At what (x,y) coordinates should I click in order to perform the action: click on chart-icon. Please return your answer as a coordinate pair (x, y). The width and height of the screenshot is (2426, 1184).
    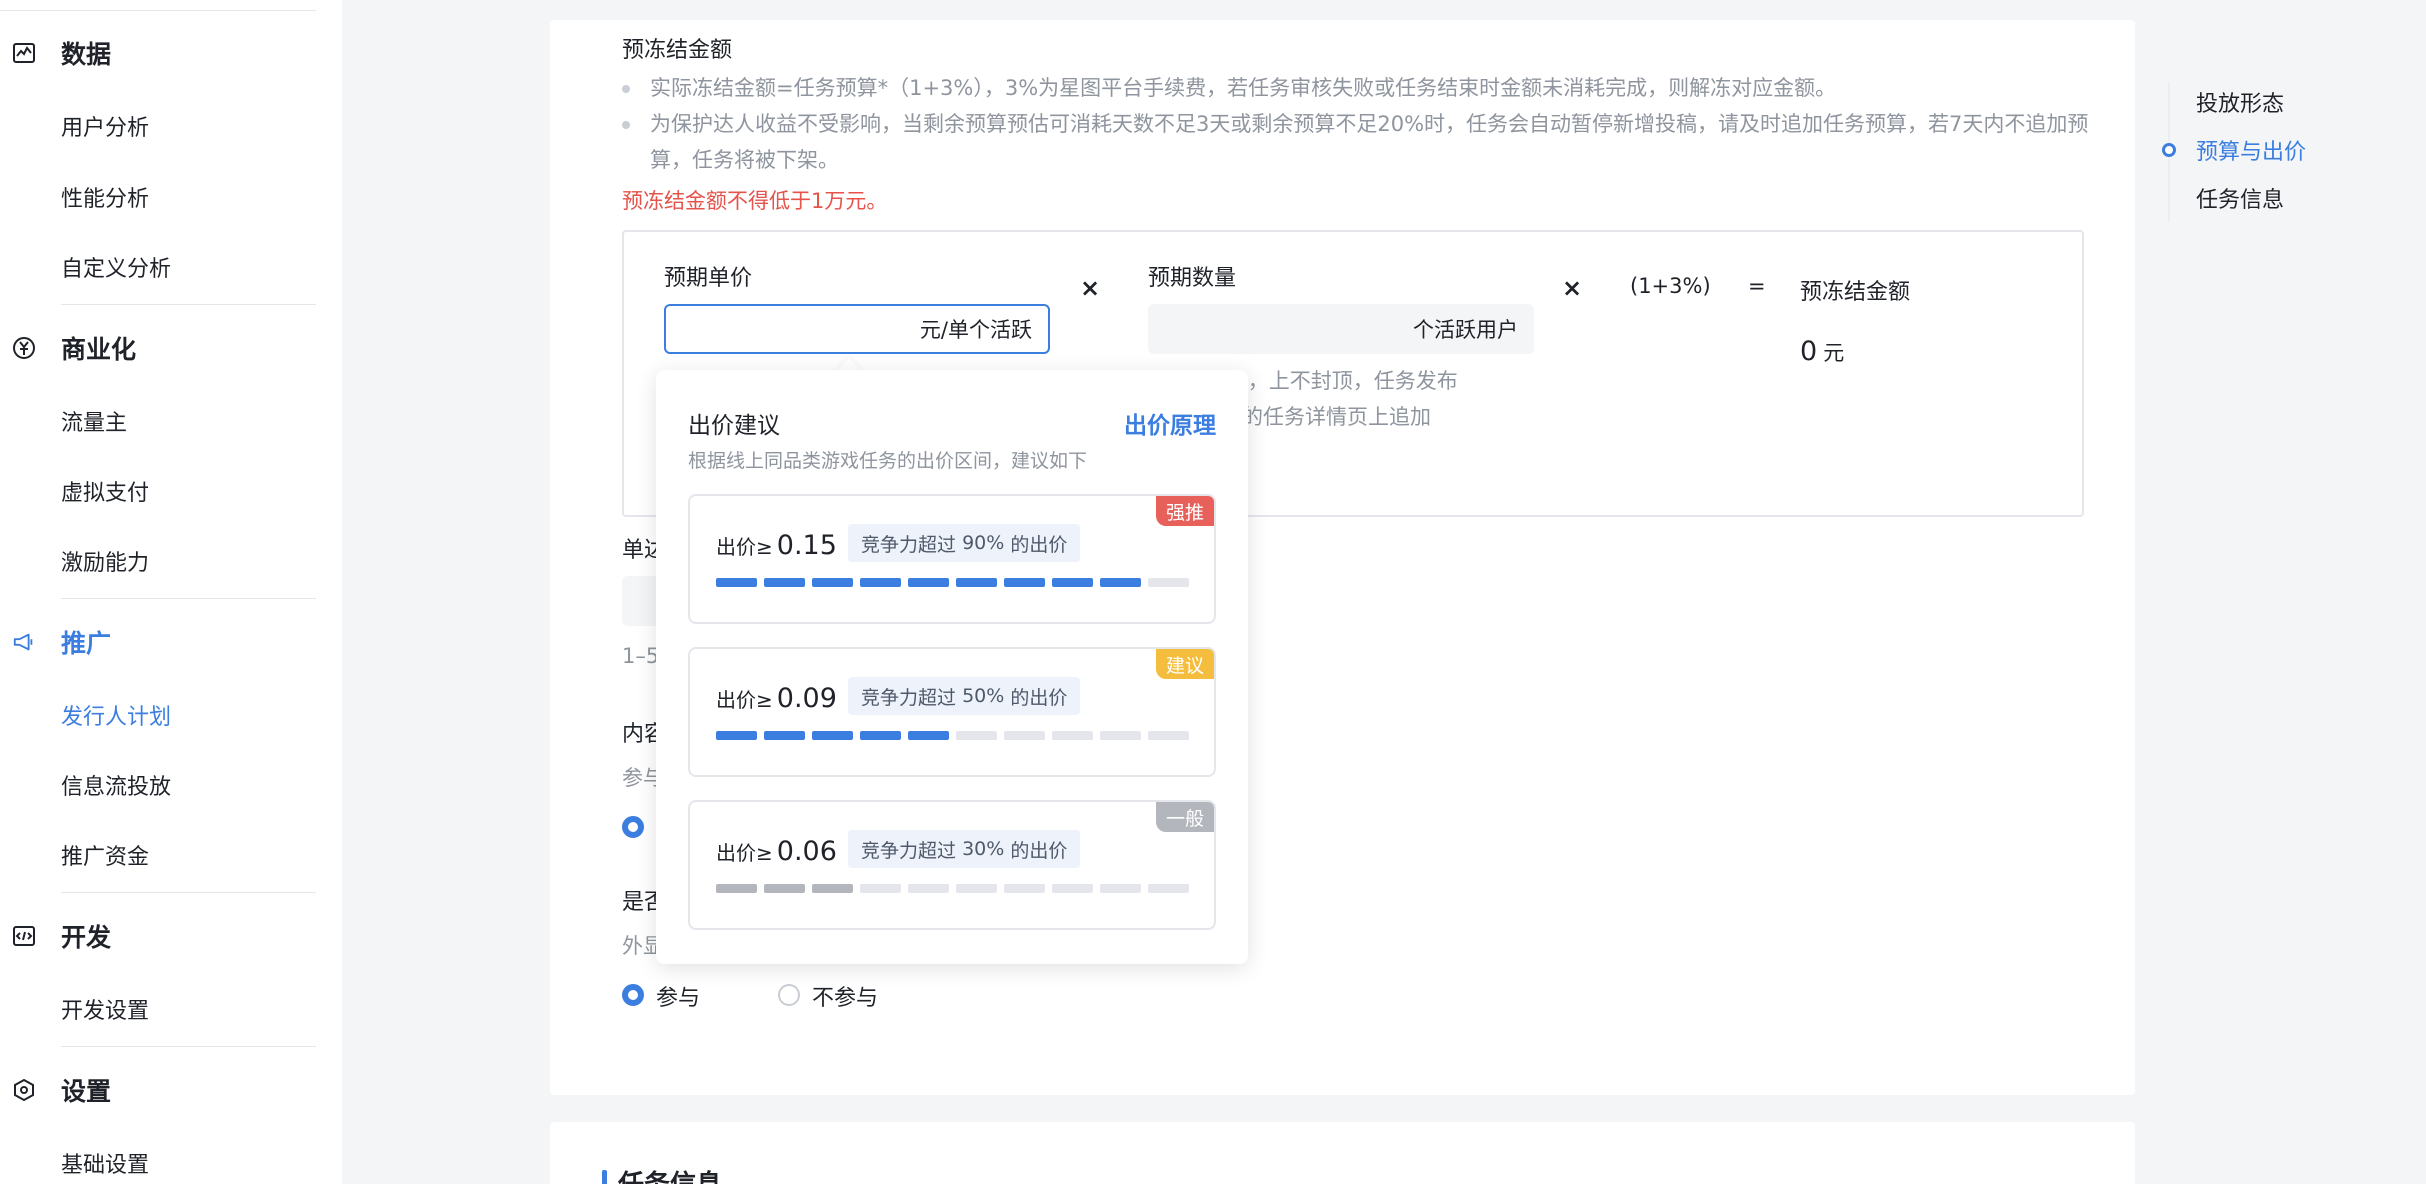
    Looking at the image, I should click on (24, 53).